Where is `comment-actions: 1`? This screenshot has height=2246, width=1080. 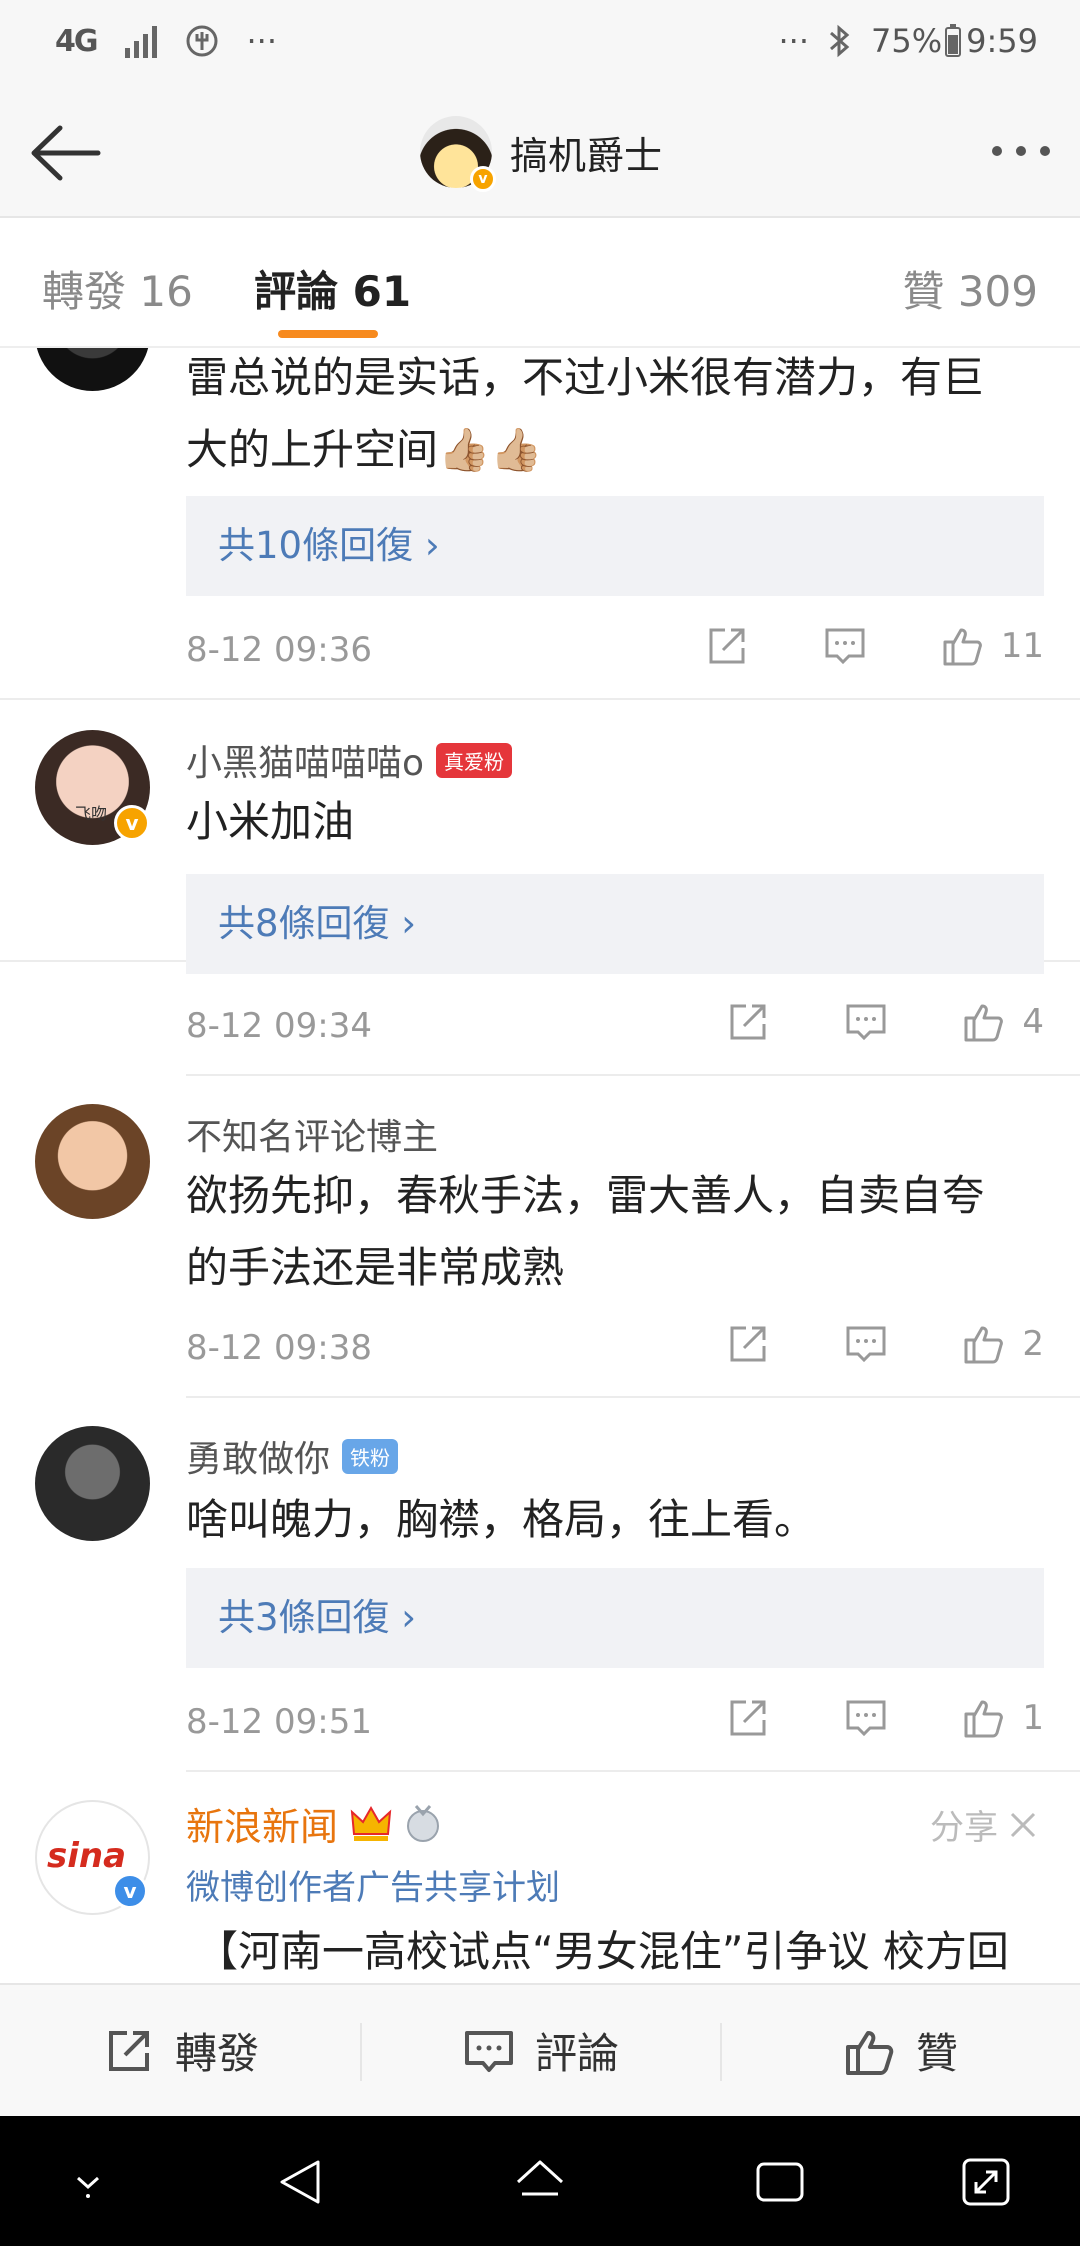 comment-actions: 1 is located at coordinates (849, 1718).